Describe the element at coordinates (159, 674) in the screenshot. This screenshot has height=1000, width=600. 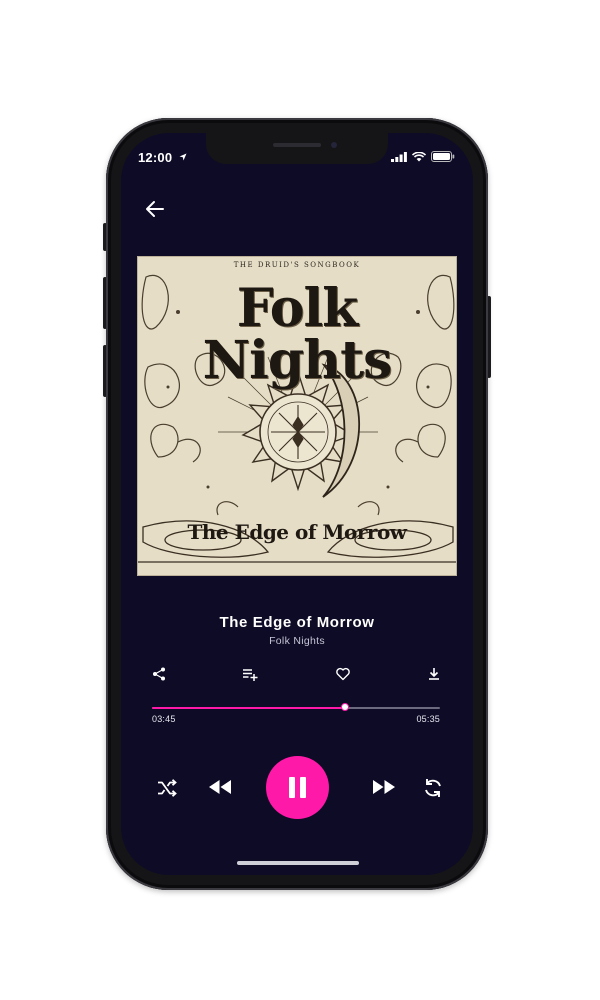
I see `share-icon` at that location.